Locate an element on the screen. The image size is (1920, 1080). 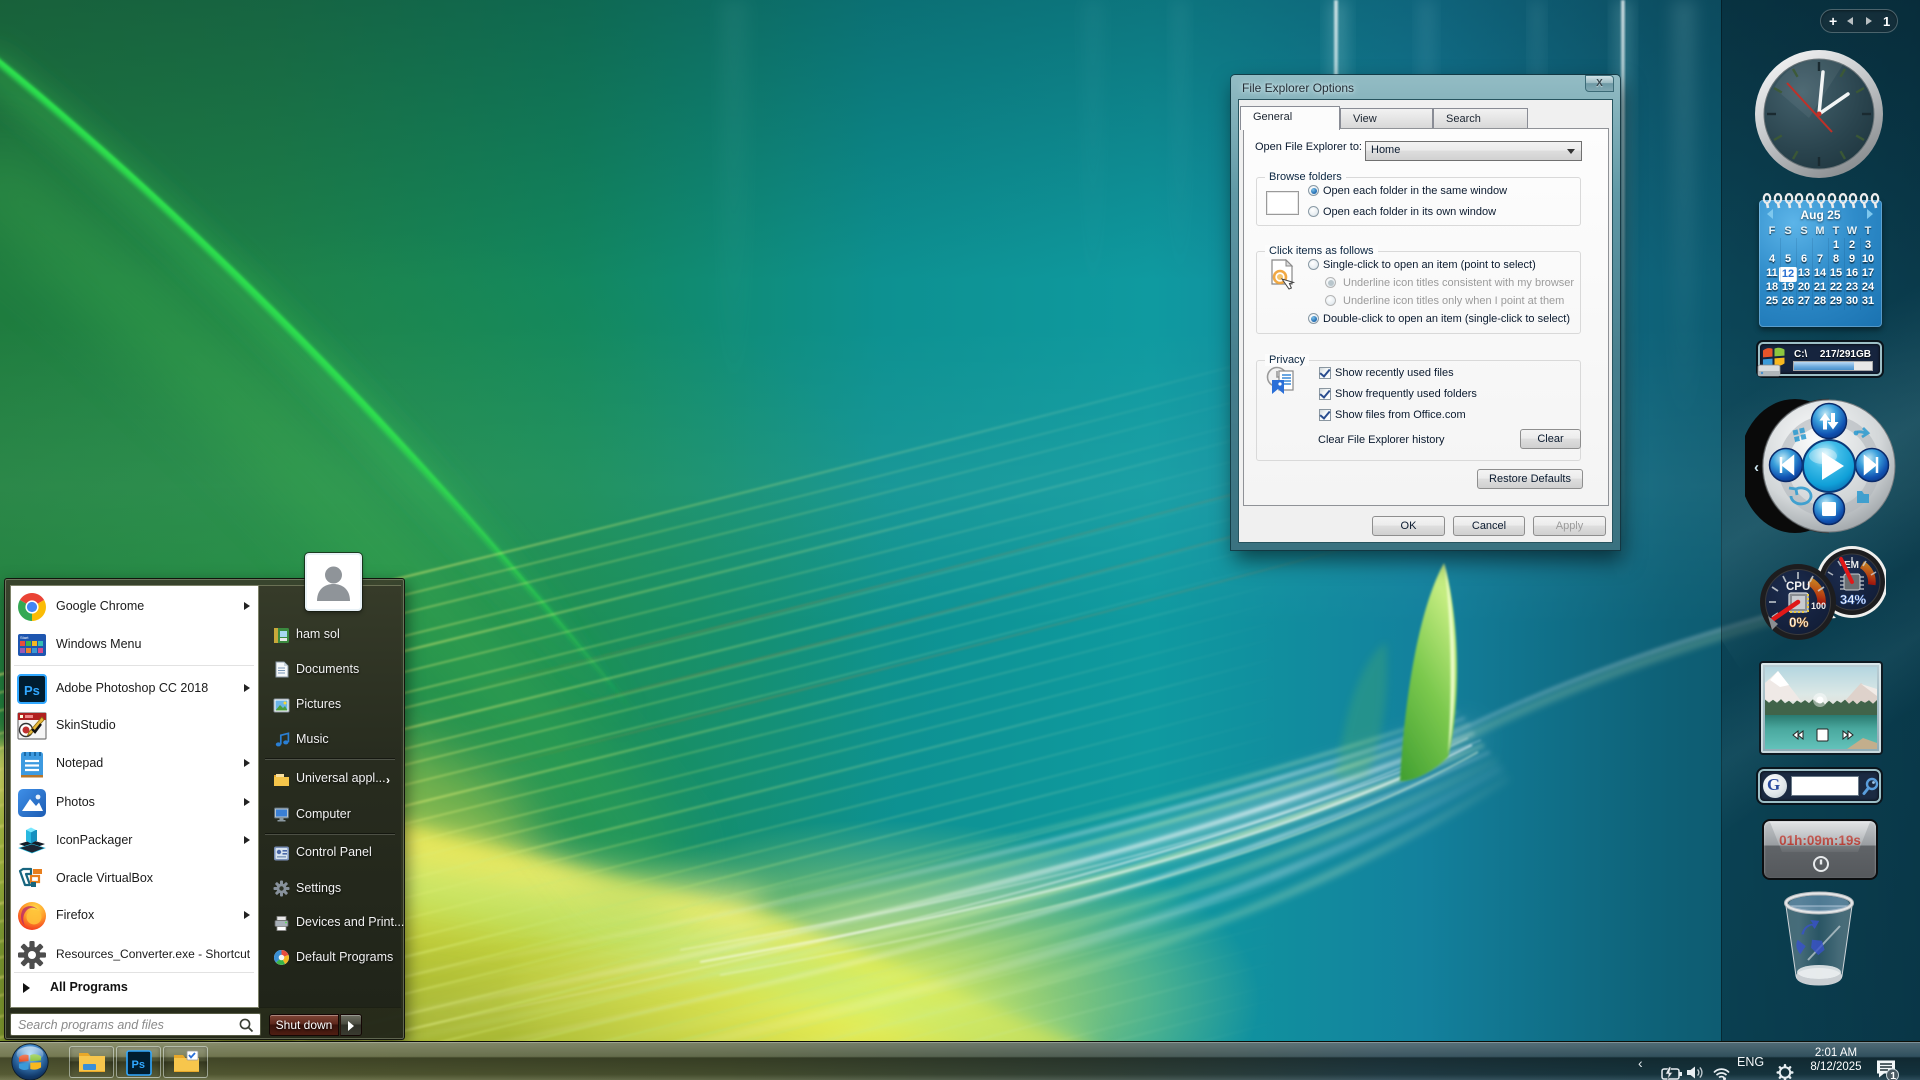
svg-text: Start is located at coordinates (24, 637).